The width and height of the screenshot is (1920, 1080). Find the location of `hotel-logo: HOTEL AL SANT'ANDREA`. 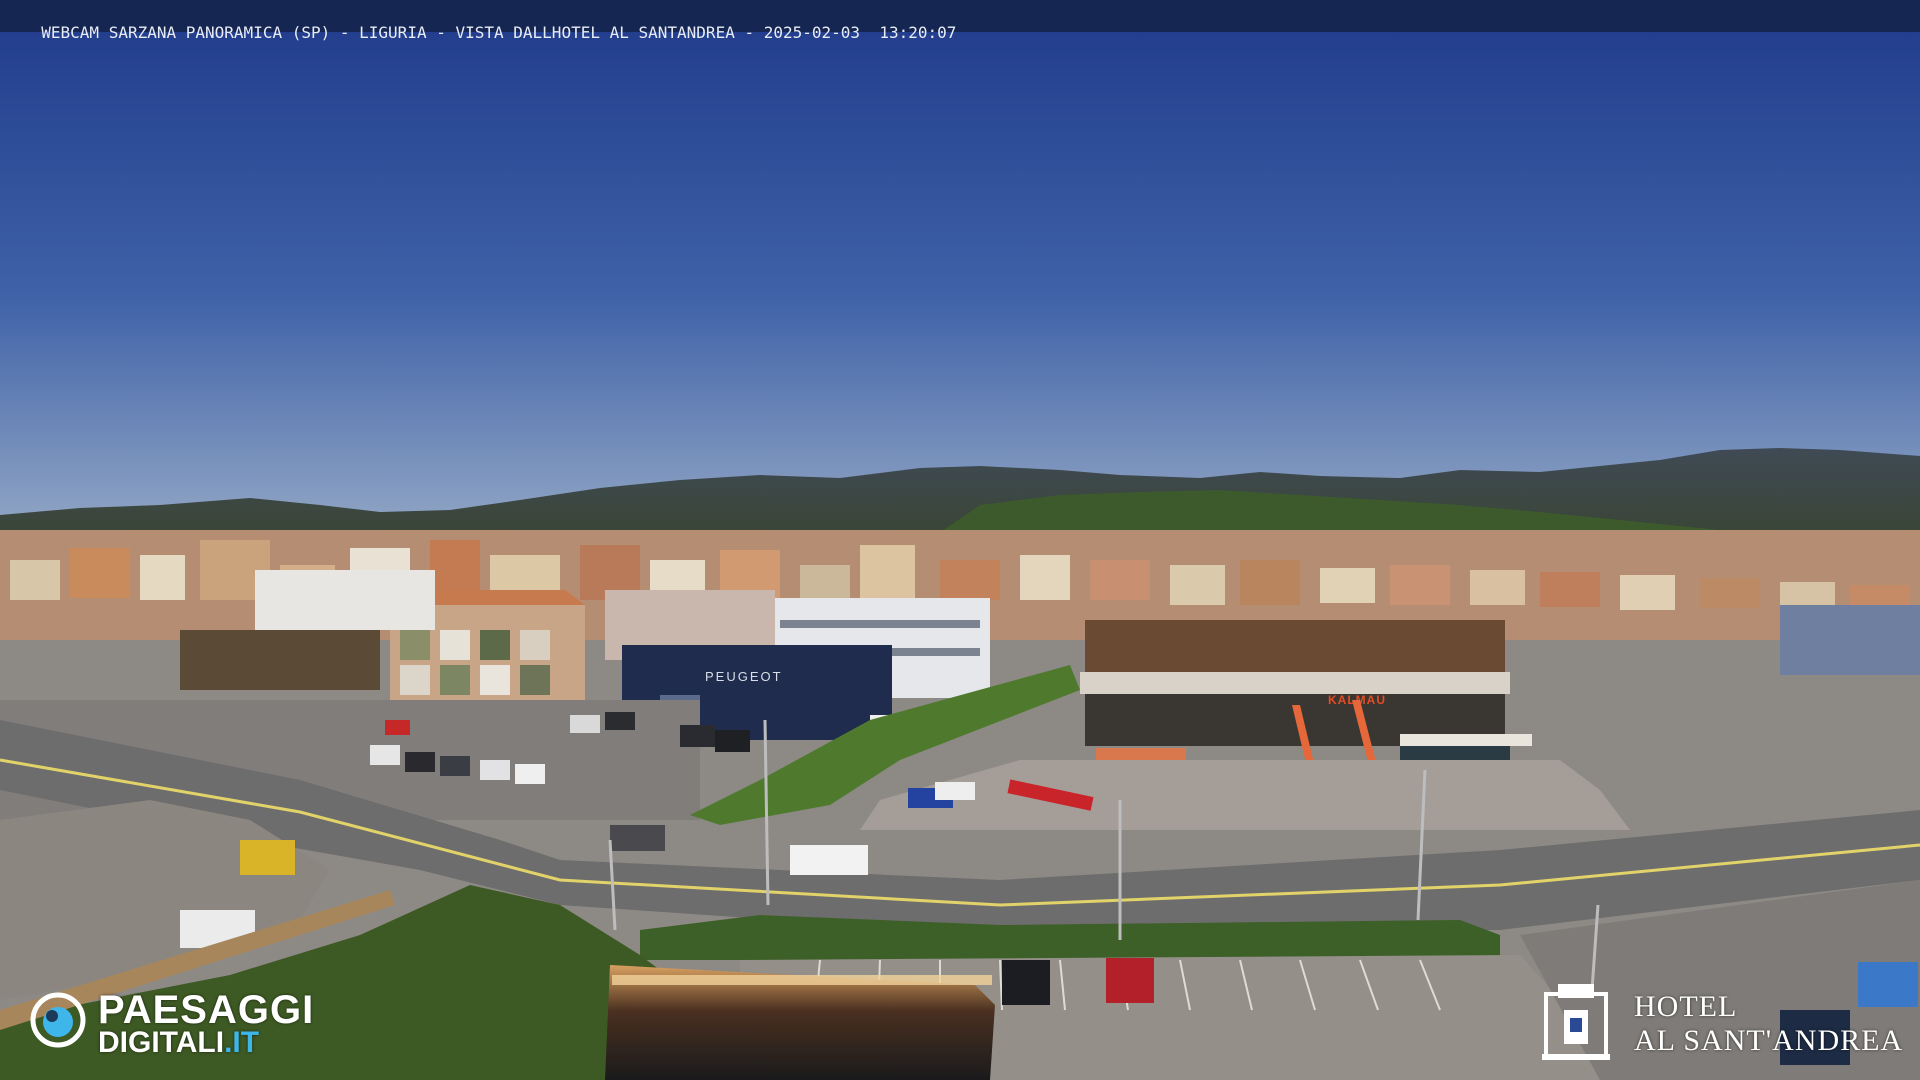

hotel-logo: HOTEL AL SANT'ANDREA is located at coordinates (1725, 1023).